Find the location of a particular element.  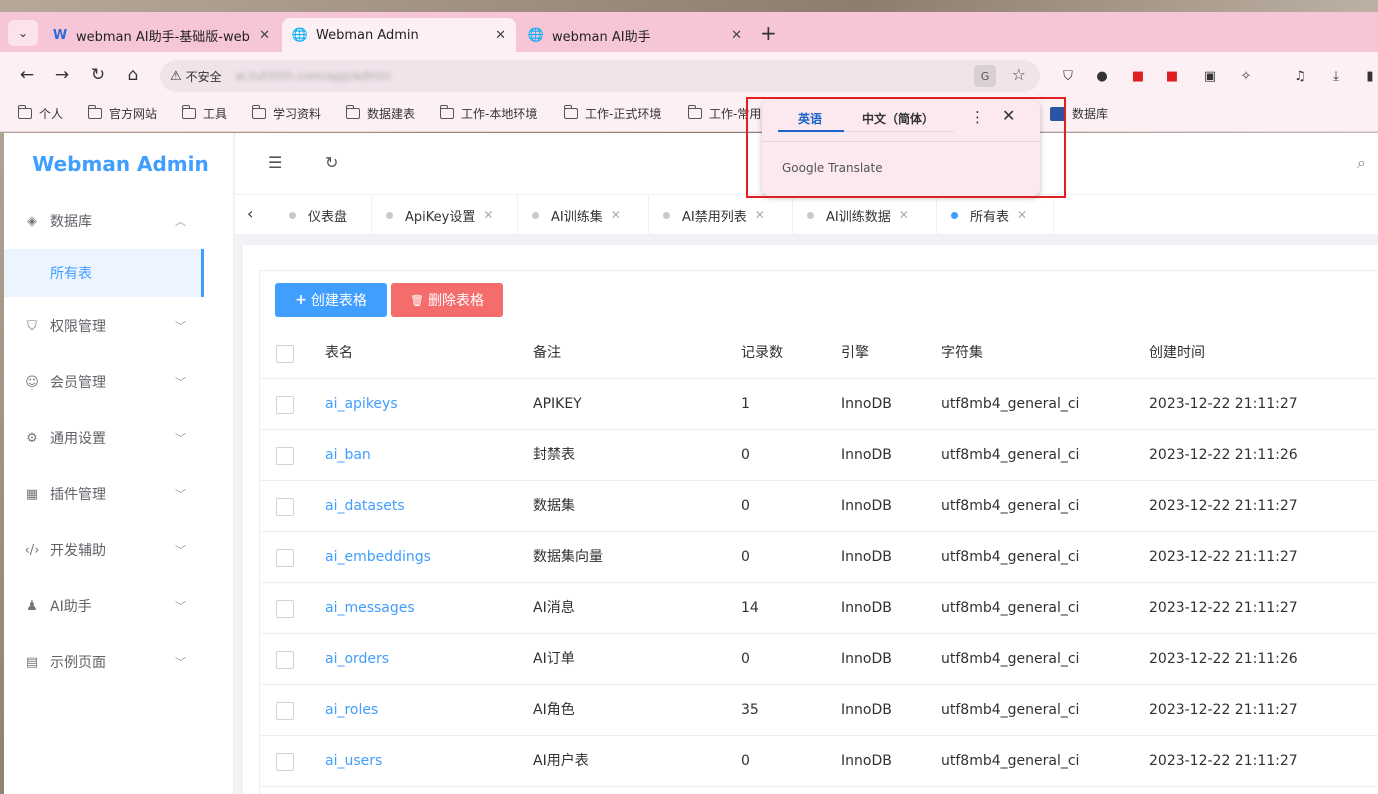

fe-extension-icon: ■ is located at coordinates (1138, 76).